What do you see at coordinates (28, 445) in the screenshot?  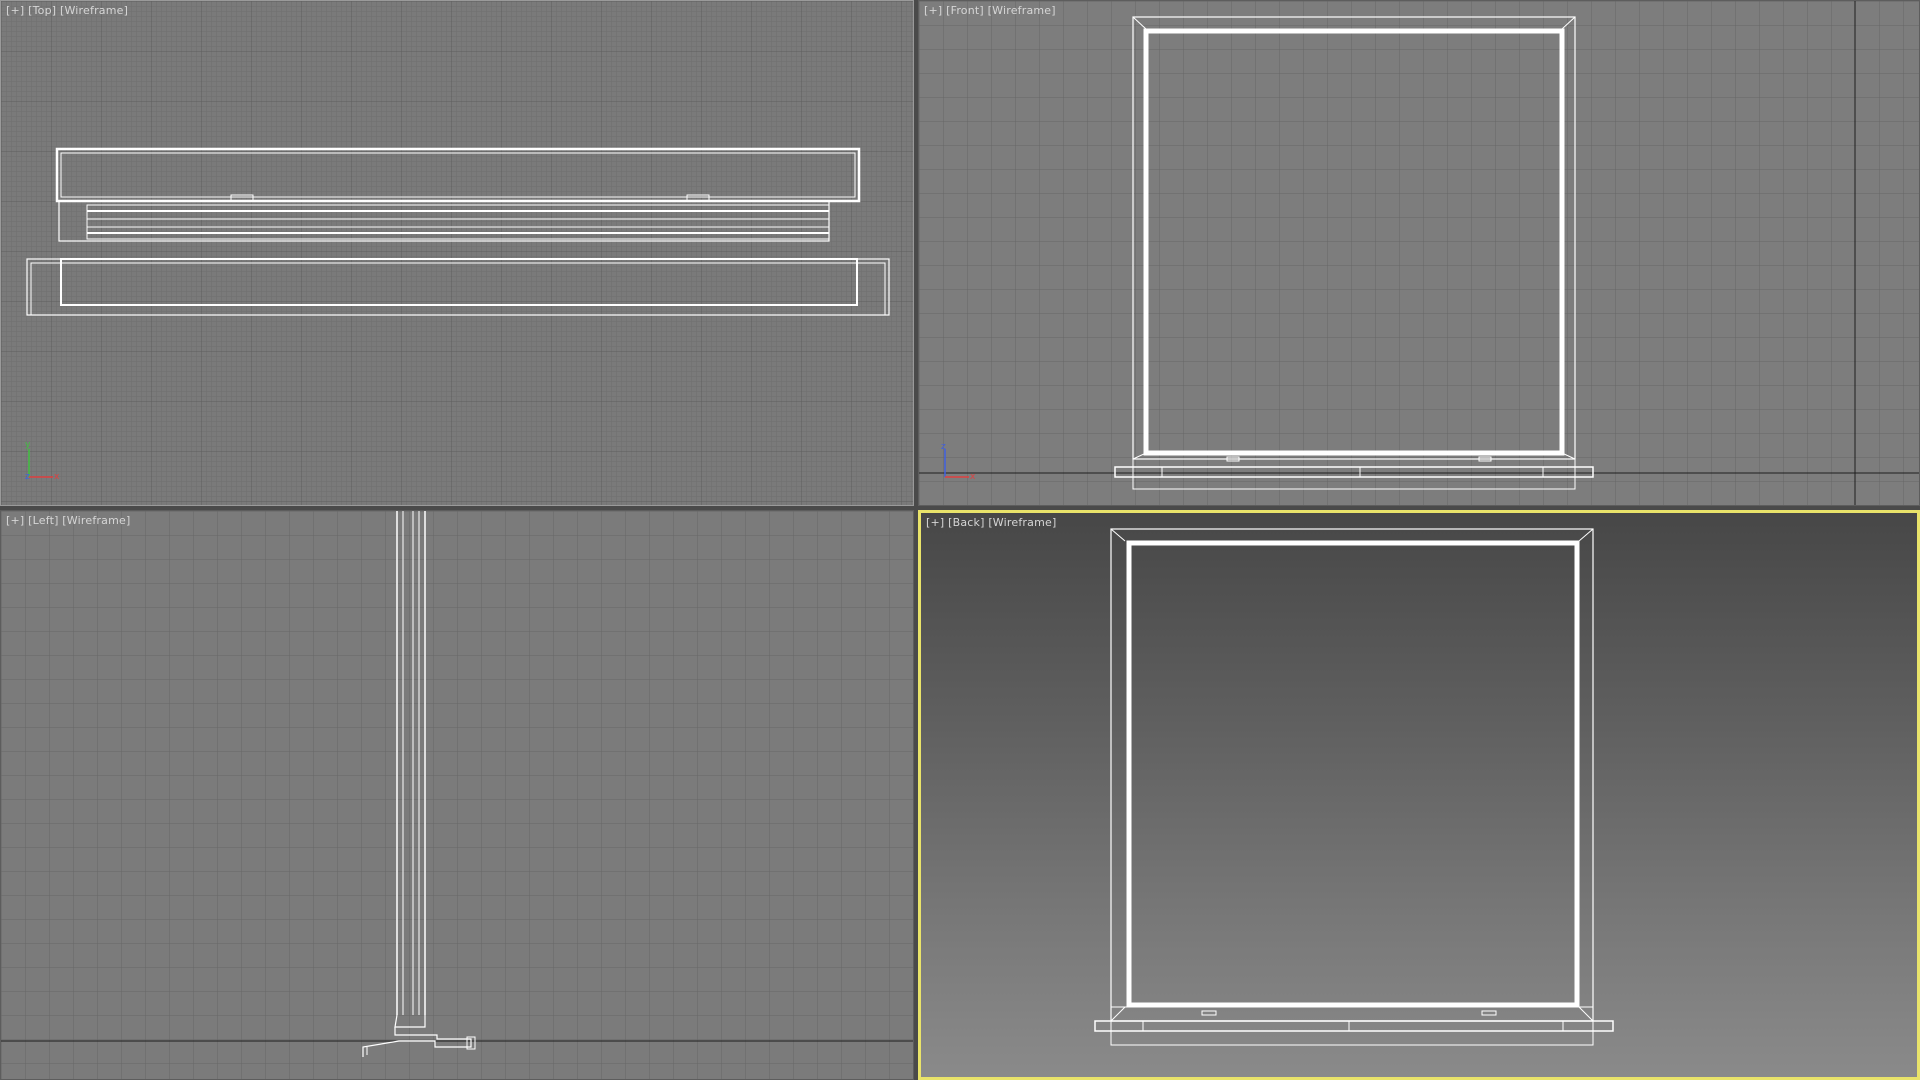 I see `axis-y-label: y` at bounding box center [28, 445].